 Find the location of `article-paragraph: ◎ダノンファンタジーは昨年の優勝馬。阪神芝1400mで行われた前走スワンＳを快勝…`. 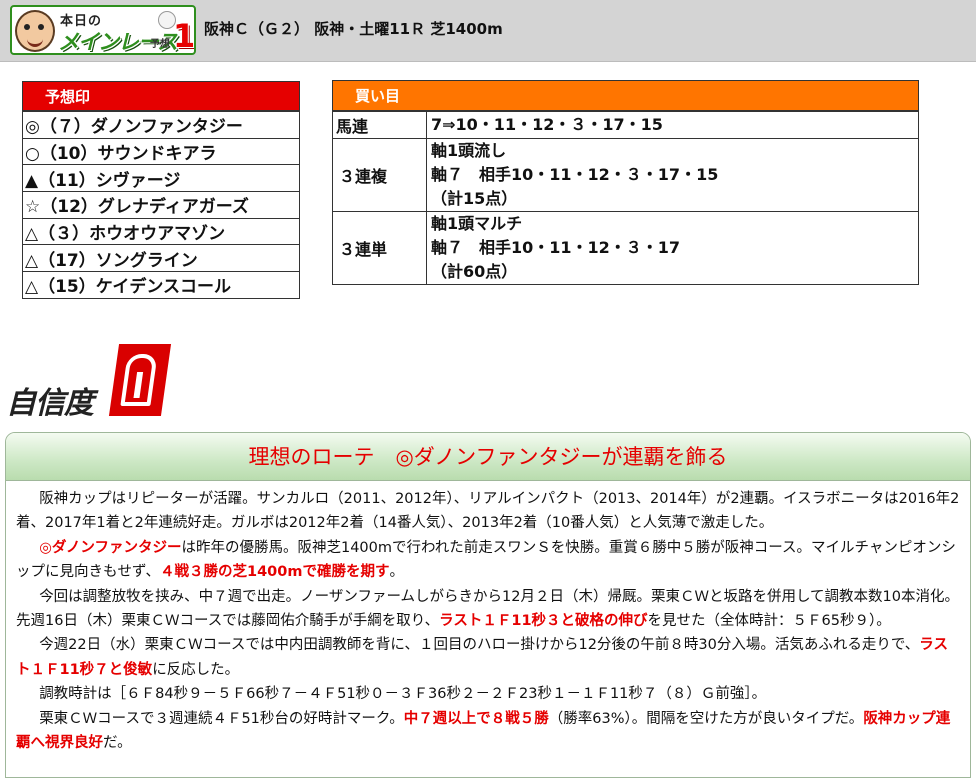

article-paragraph: ◎ダノンファンタジーは昨年の優勝馬。阪神芝1400mで行われた前走スワンＳを快勝… is located at coordinates (488, 560).